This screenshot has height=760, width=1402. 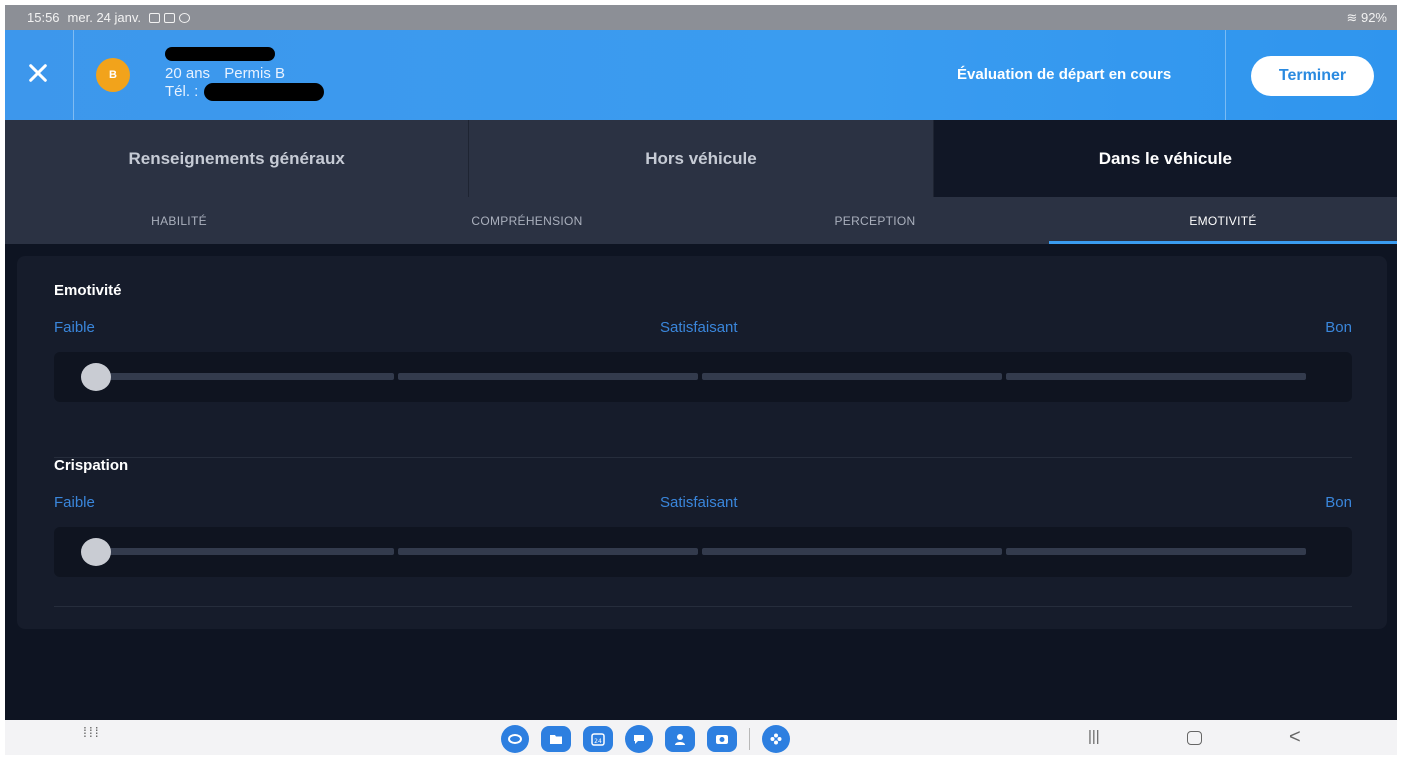 What do you see at coordinates (220, 54) in the screenshot?
I see `student-name-redacted` at bounding box center [220, 54].